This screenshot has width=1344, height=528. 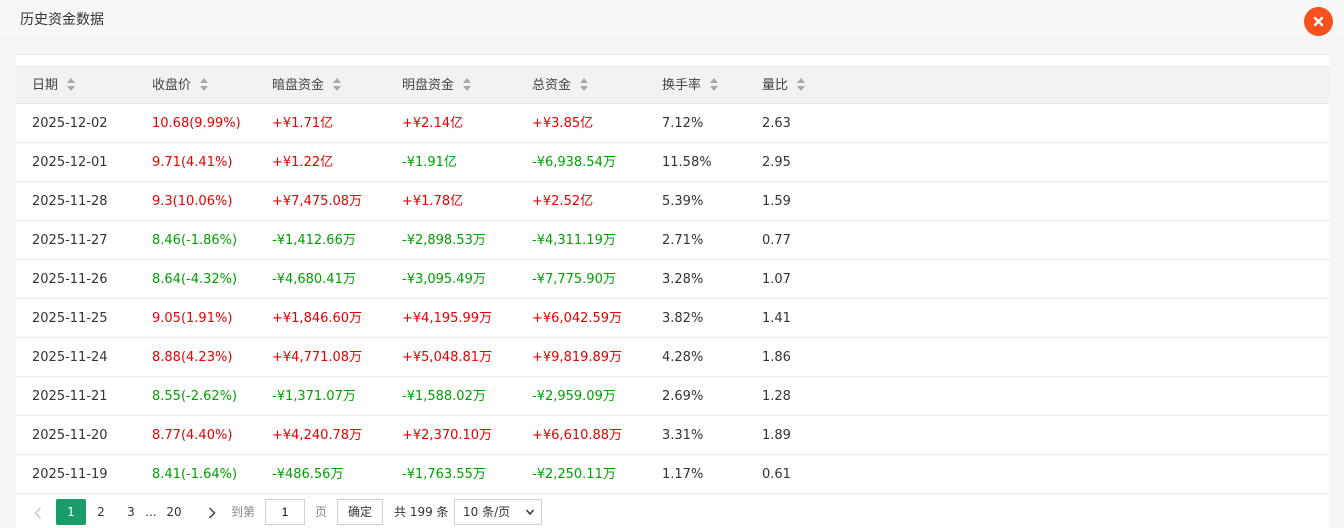 I want to click on page-1-button: 1, so click(x=71, y=512).